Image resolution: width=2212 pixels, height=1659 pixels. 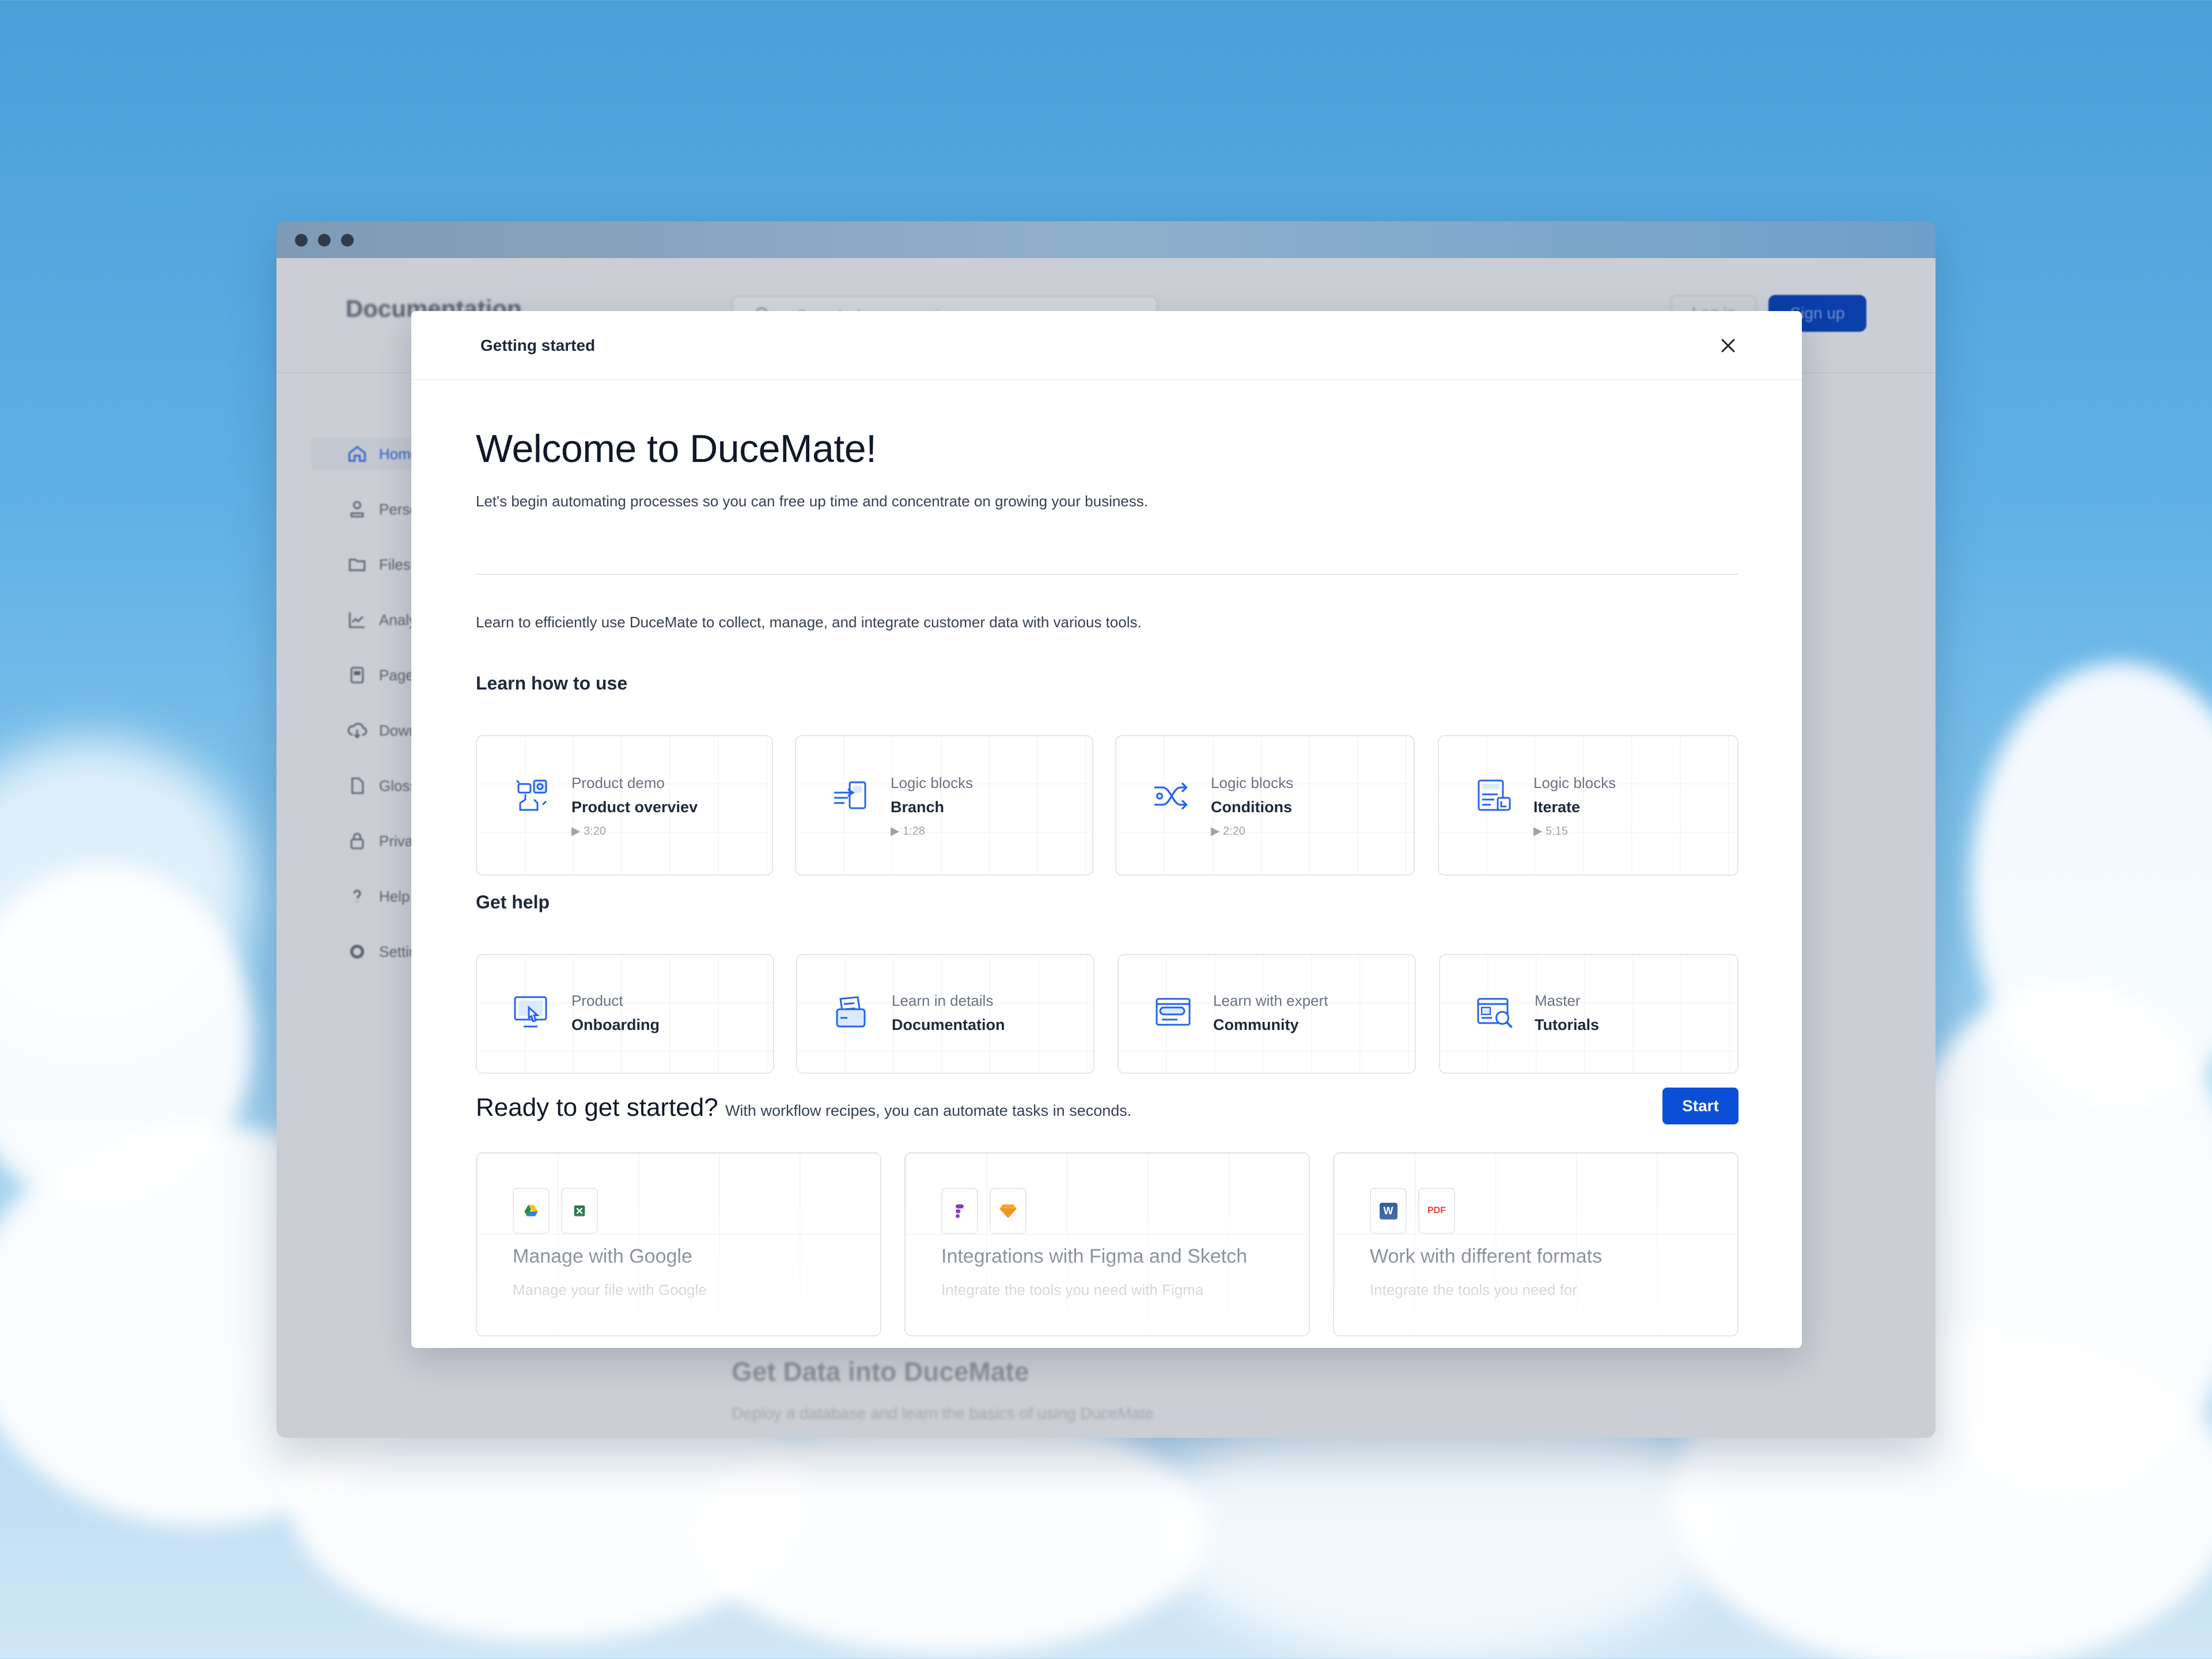 What do you see at coordinates (347, 240) in the screenshot?
I see `window-maximize-dot` at bounding box center [347, 240].